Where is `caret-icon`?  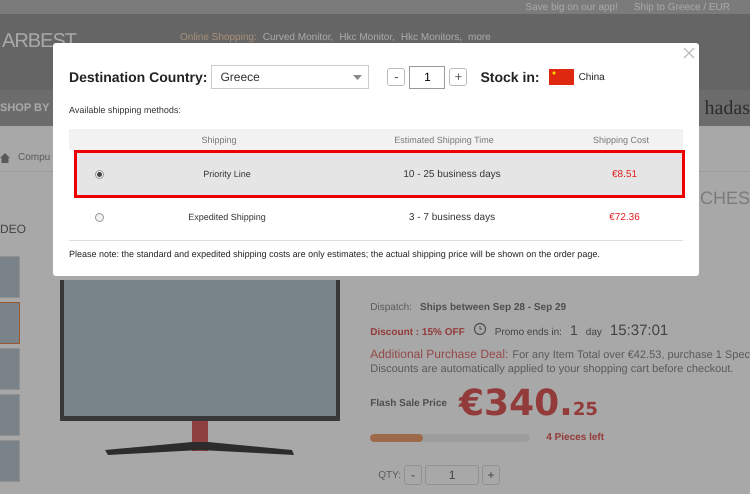 caret-icon is located at coordinates (357, 77).